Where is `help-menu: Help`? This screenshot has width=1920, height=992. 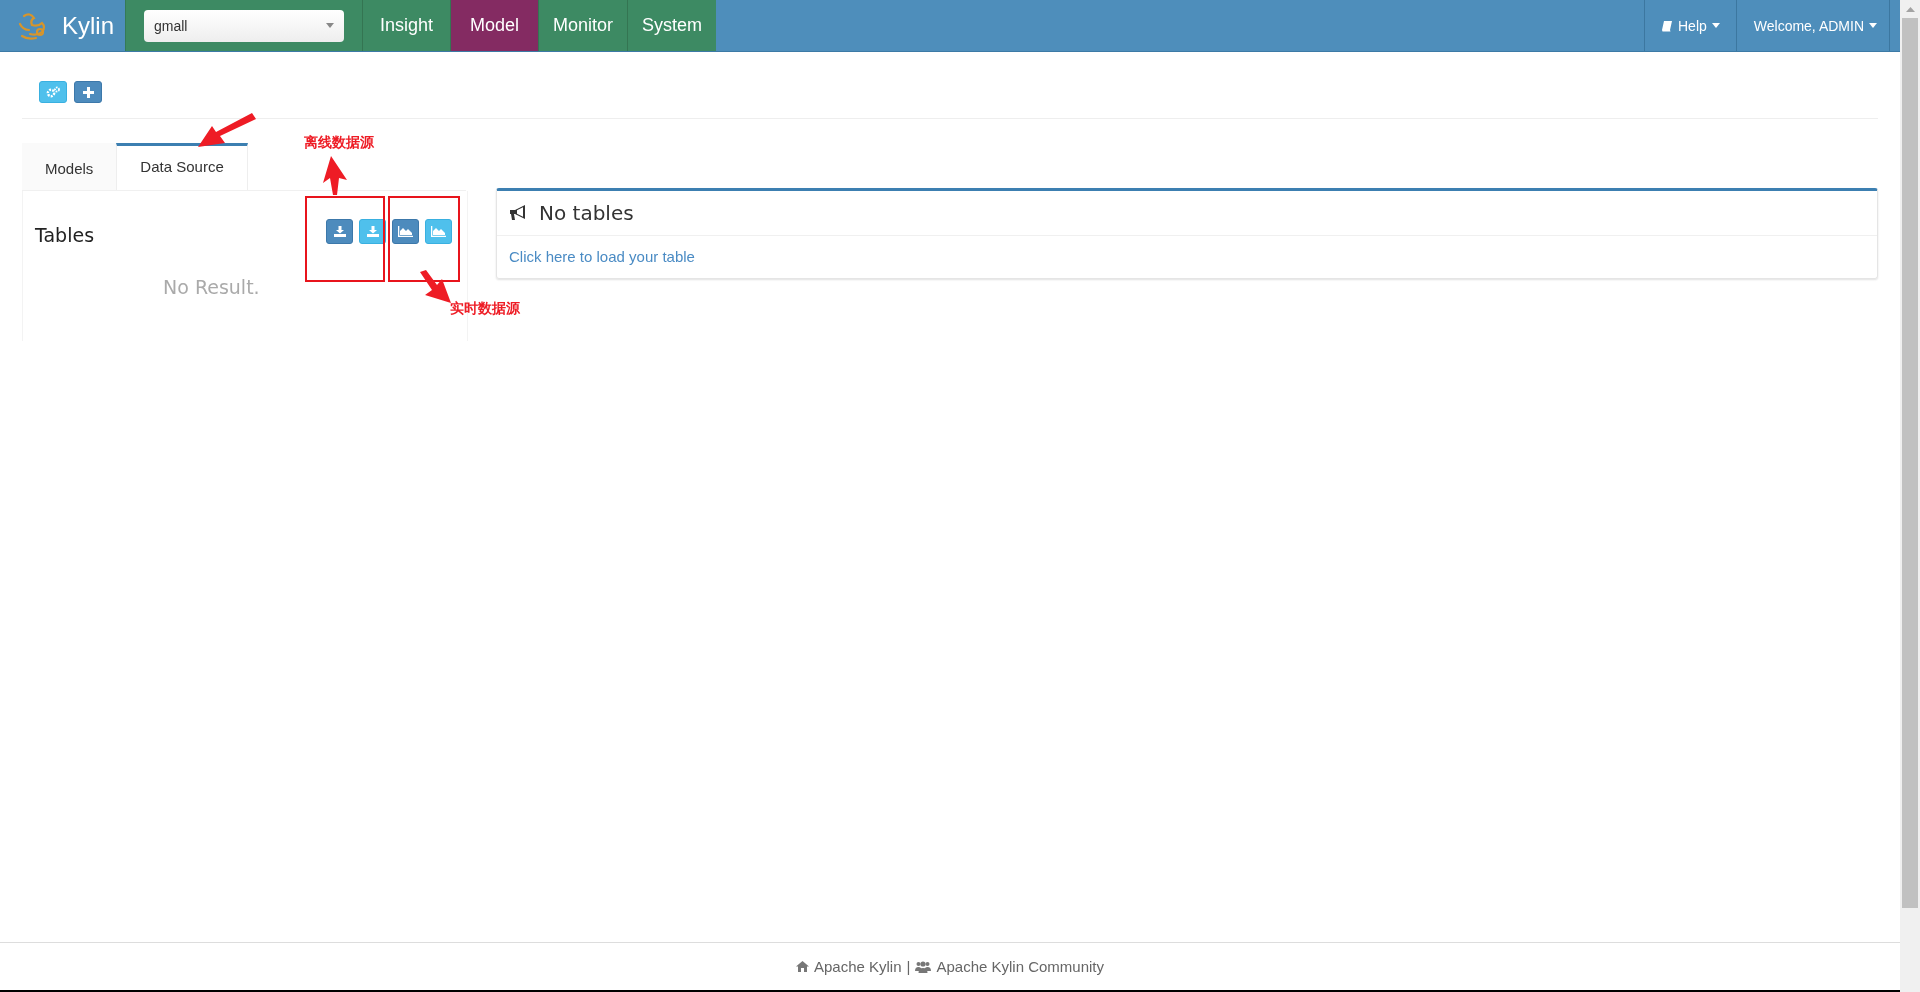 help-menu: Help is located at coordinates (1690, 25).